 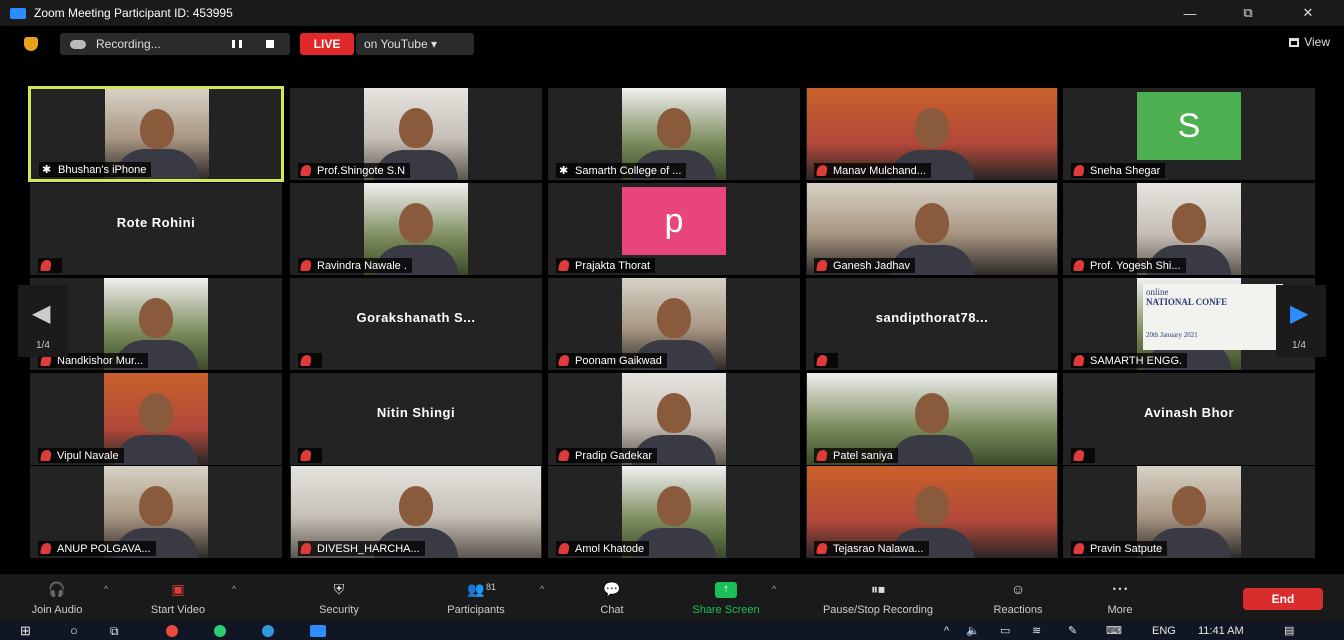 I want to click on pin-icon: ✱, so click(x=564, y=170).